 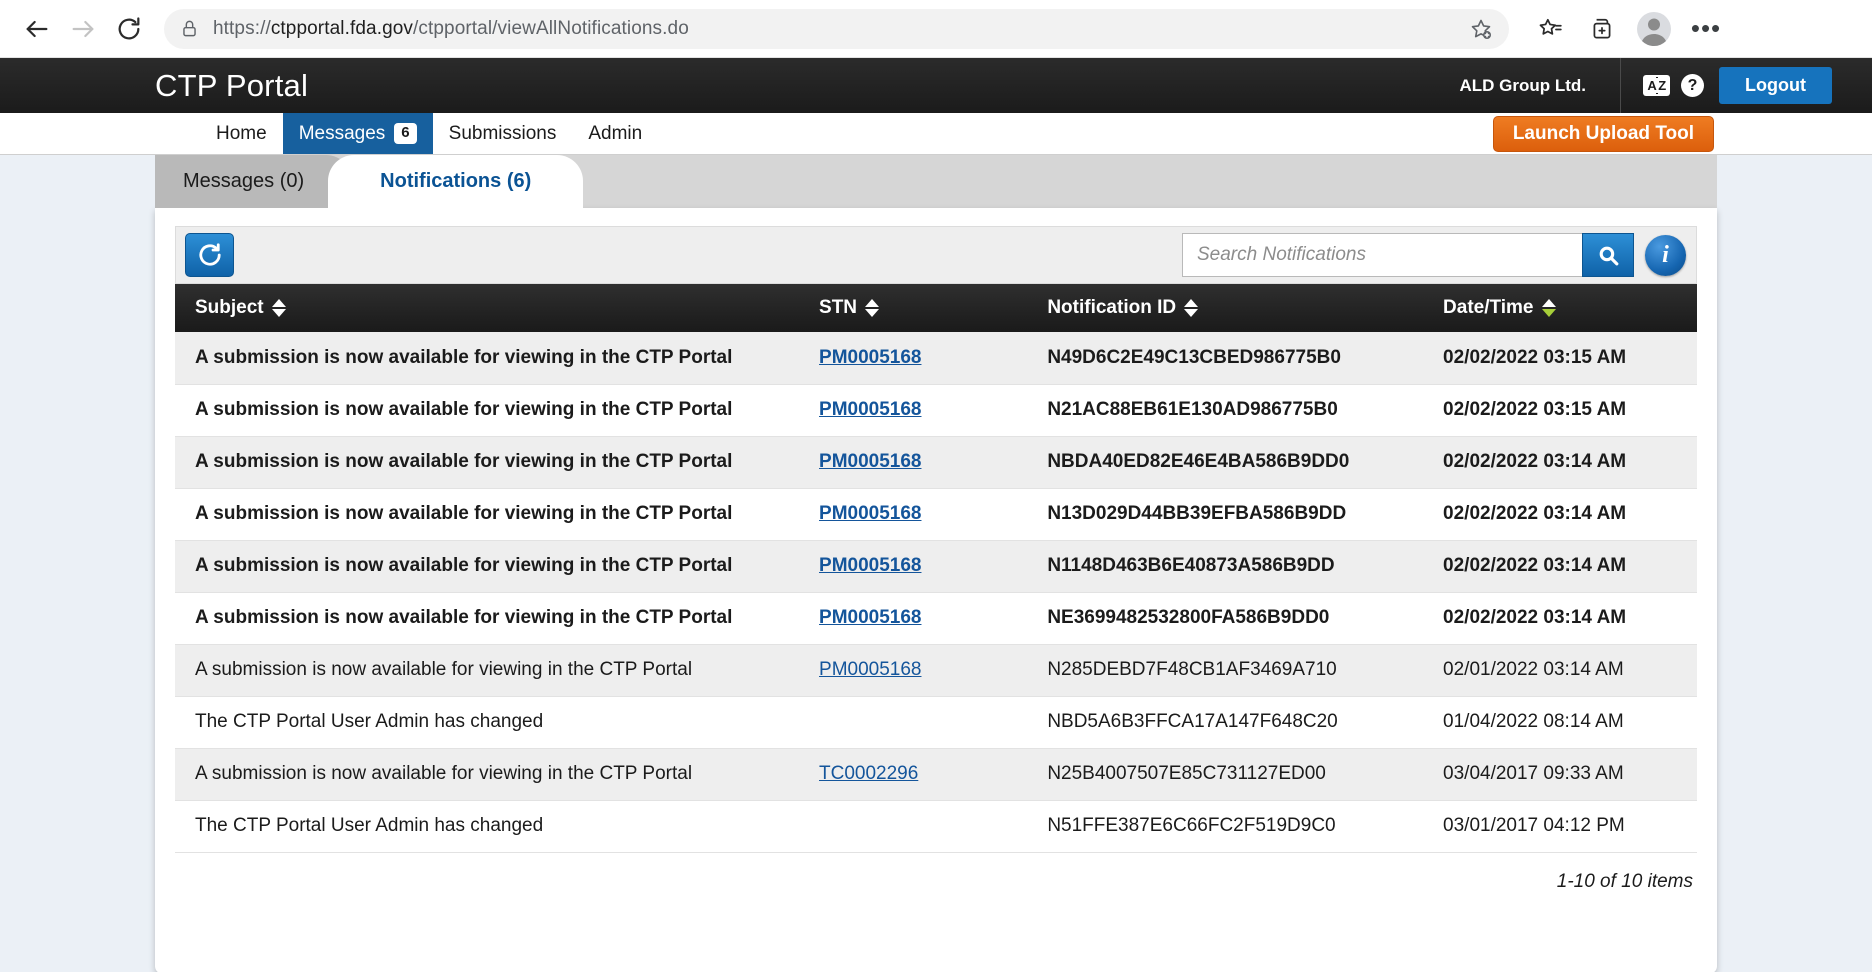 I want to click on collections-button, so click(x=1602, y=29).